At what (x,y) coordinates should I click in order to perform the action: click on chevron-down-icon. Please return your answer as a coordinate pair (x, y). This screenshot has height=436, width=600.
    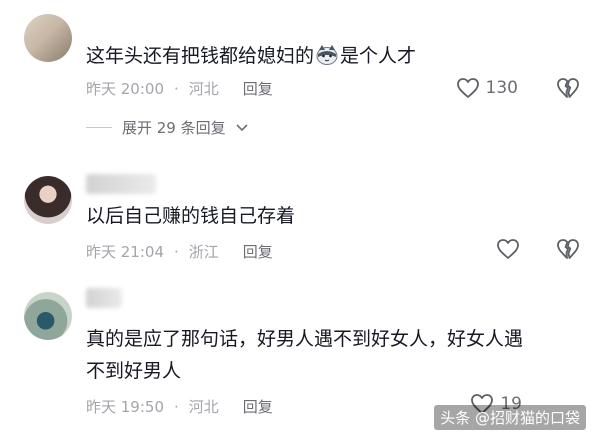
    Looking at the image, I should click on (242, 127).